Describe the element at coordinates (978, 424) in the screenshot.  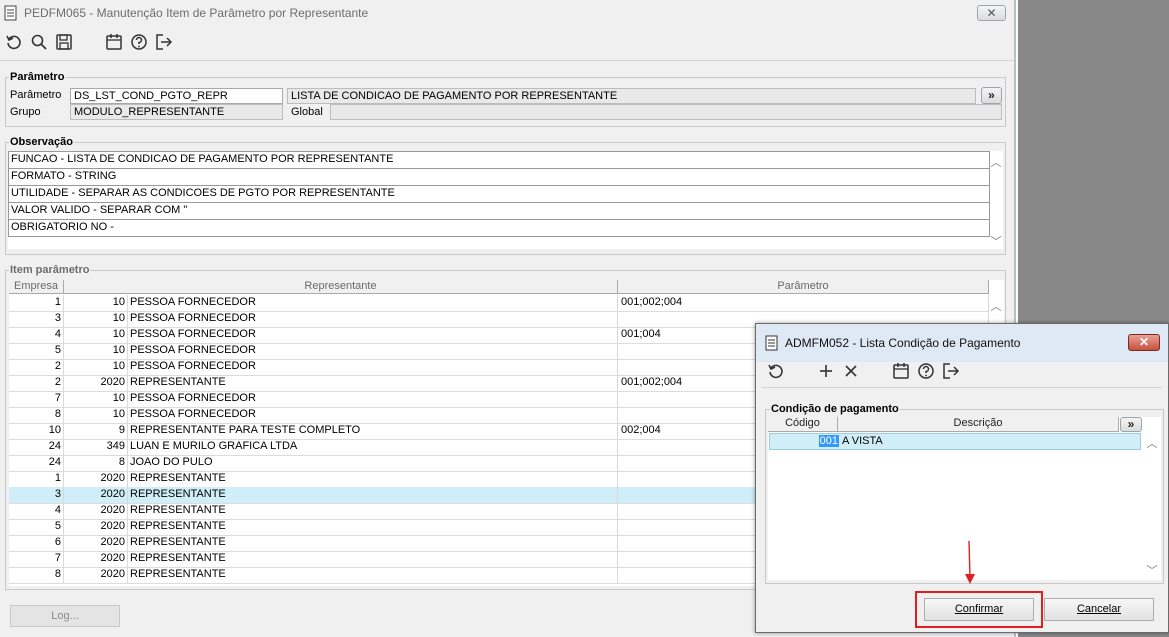
I see `column-header-descricao: Descrição` at that location.